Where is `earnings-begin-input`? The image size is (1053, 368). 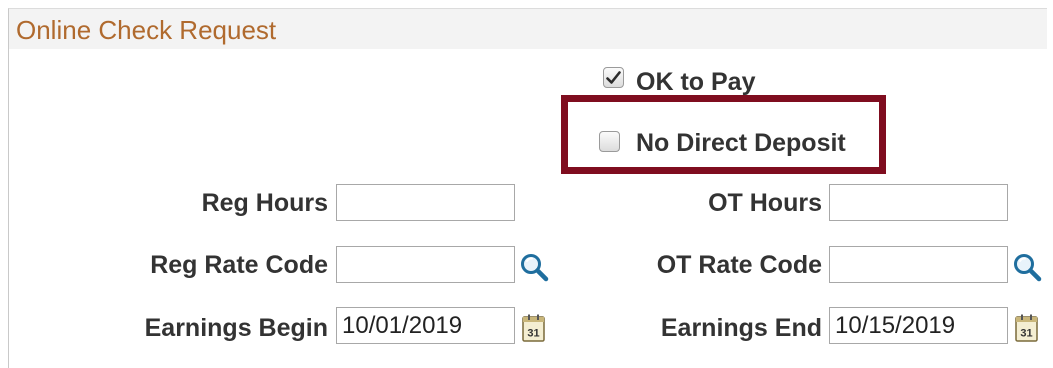
earnings-begin-input is located at coordinates (425, 325).